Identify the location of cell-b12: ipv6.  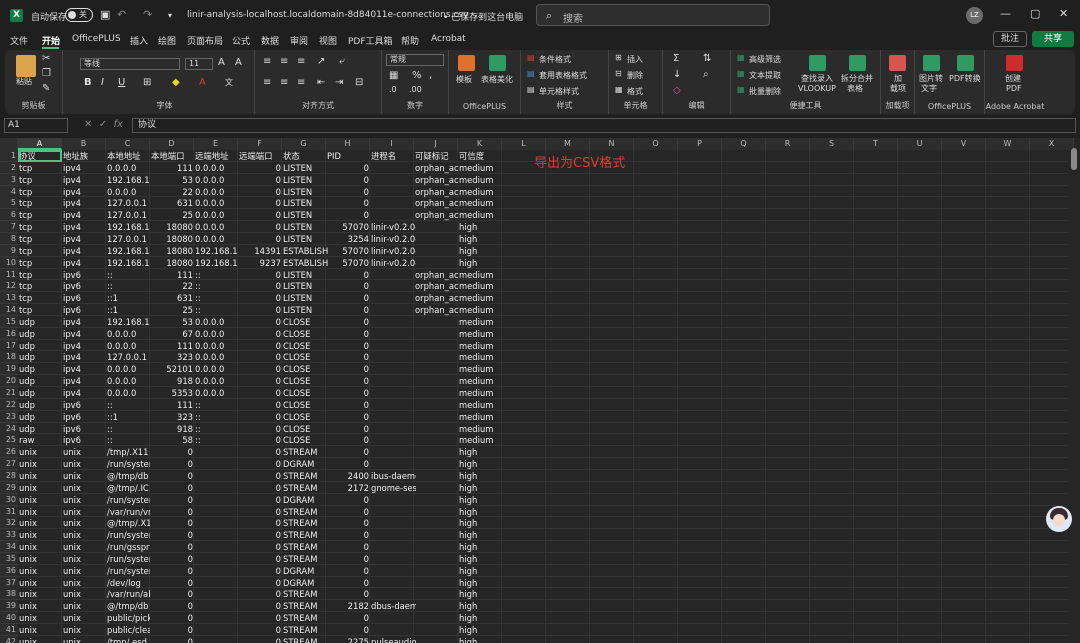
(84, 286).